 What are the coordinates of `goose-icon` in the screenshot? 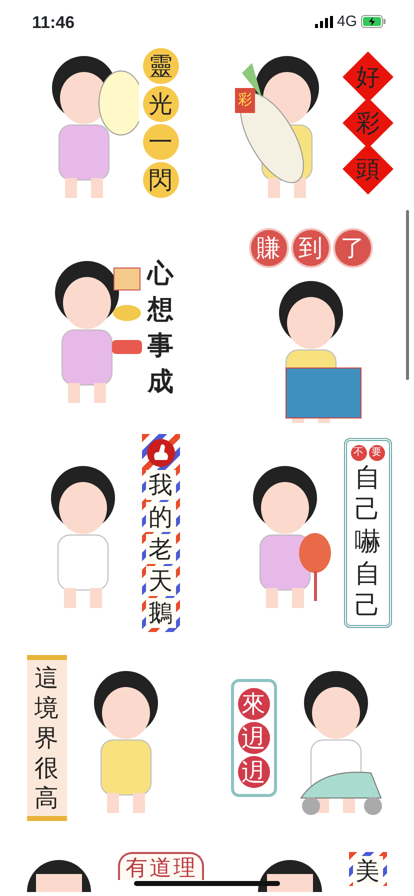 It's located at (161, 453).